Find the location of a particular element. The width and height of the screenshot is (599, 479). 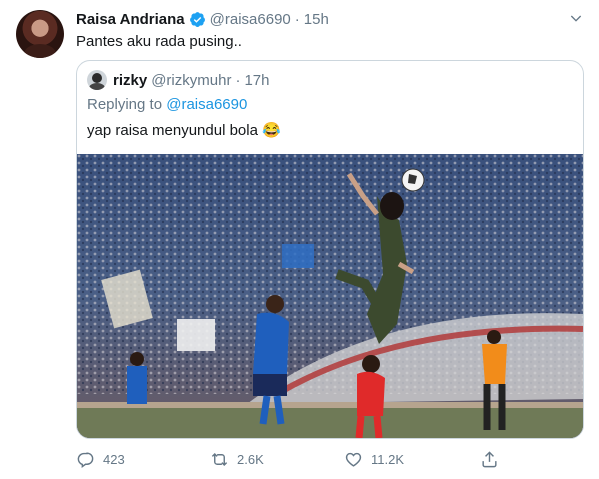

tweet-header: Raisa Andriana @raisa6690 · 15h is located at coordinates (202, 19).